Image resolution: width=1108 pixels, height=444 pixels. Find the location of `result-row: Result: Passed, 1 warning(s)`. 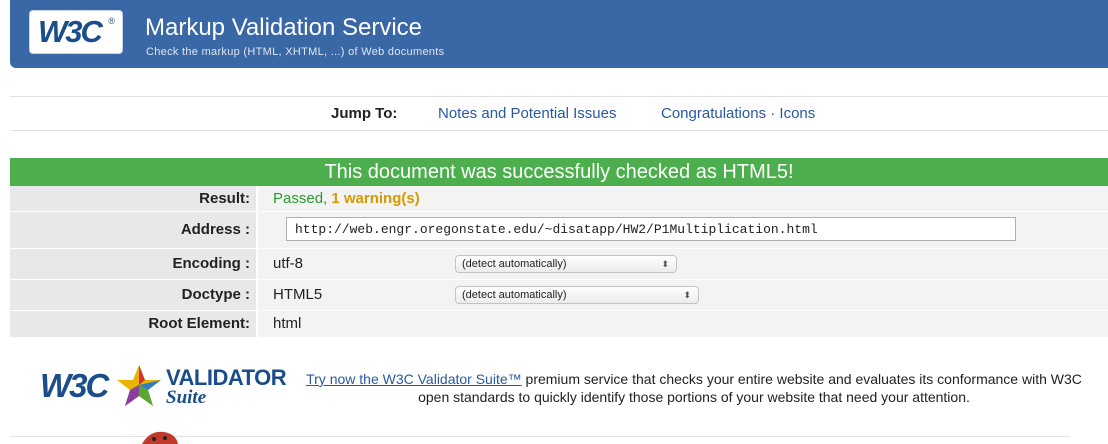

result-row: Result: Passed, 1 warning(s) is located at coordinates (559, 199).